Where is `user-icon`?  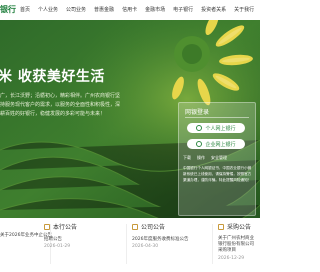 user-icon is located at coordinates (199, 128).